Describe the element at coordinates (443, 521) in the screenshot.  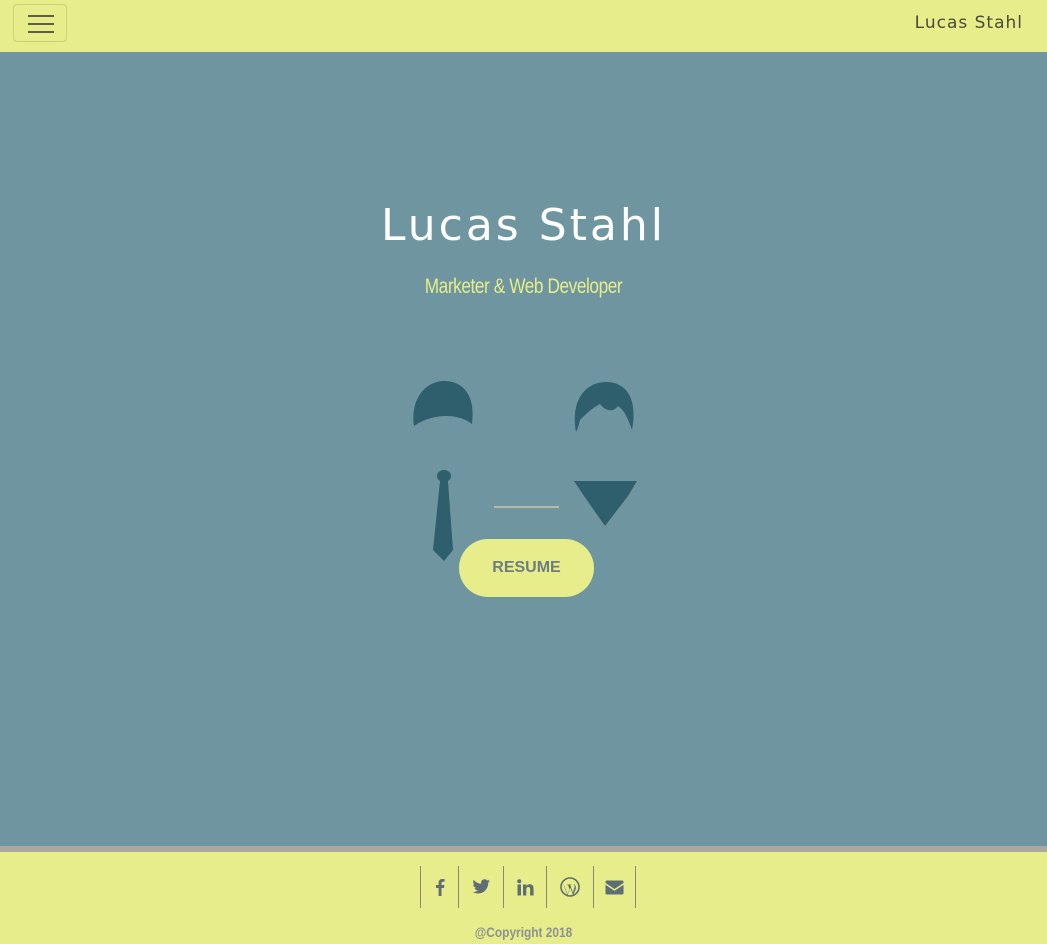
I see `tie-icon` at that location.